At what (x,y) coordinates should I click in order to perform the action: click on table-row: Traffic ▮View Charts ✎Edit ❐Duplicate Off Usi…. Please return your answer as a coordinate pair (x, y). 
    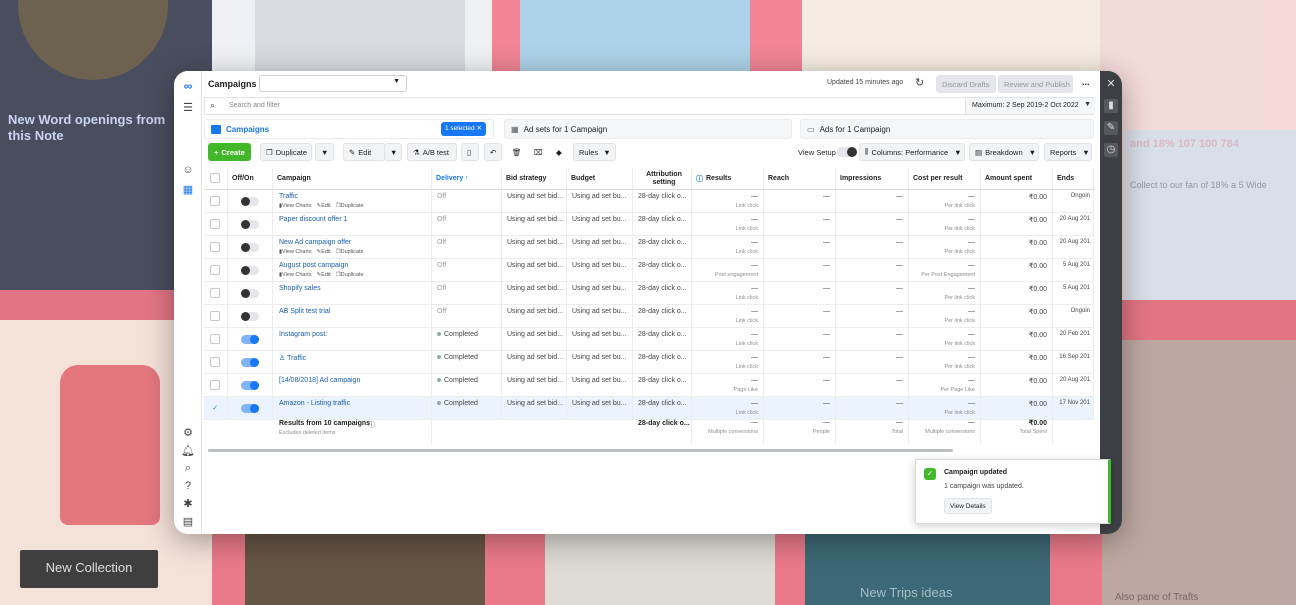
    Looking at the image, I should click on (649, 201).